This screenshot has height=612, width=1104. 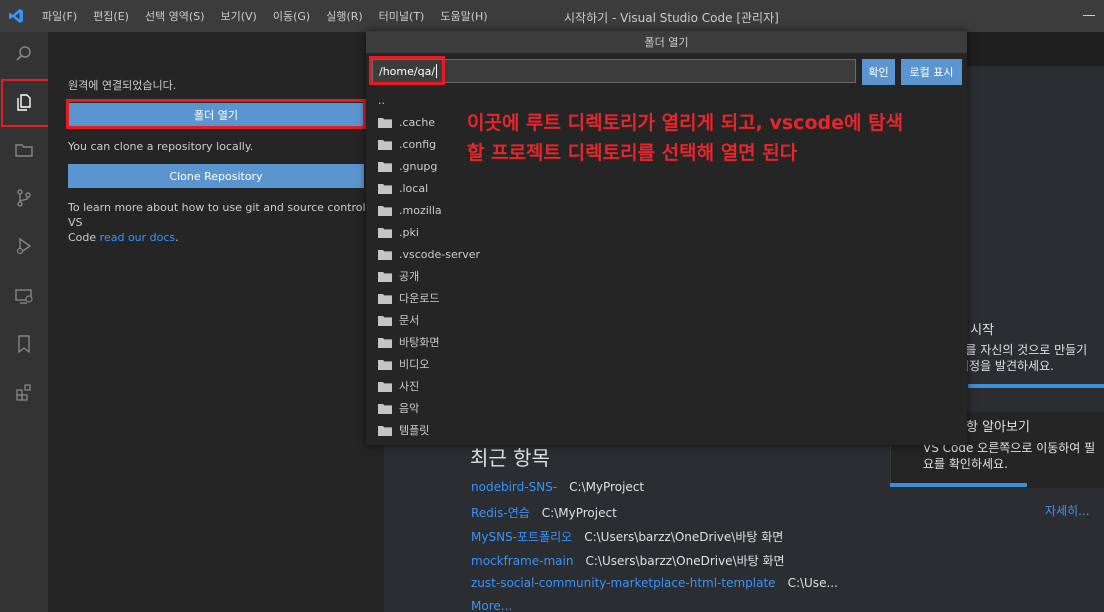 I want to click on list-item: .config, so click(x=407, y=144).